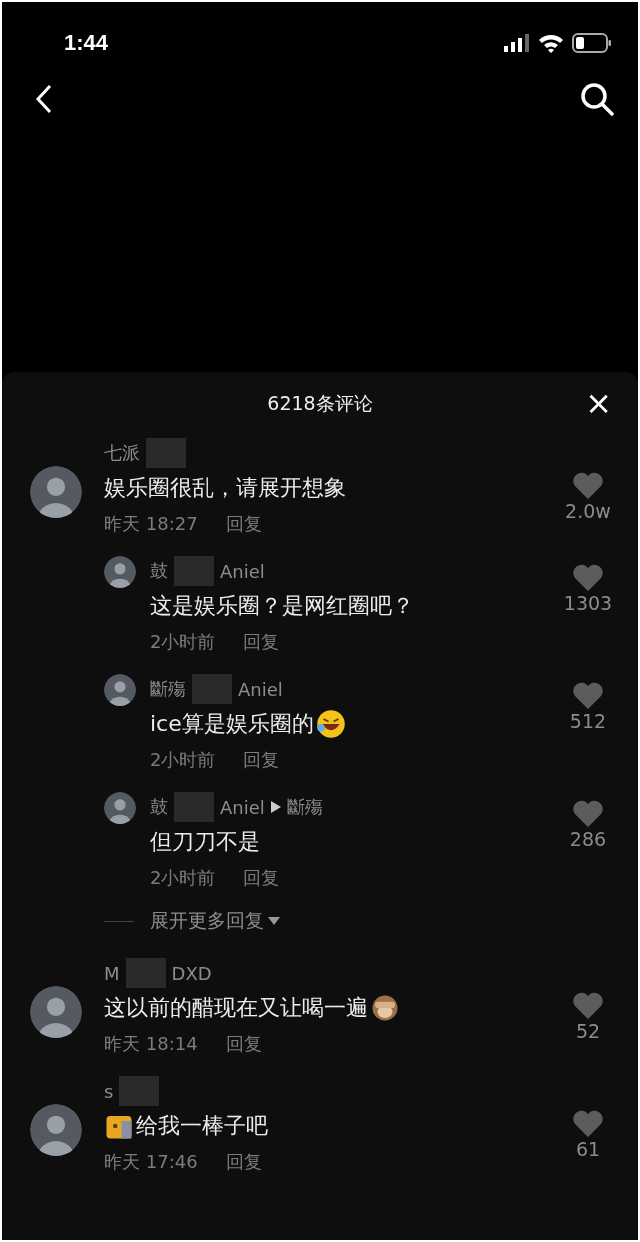  What do you see at coordinates (236, 1008) in the screenshot?
I see `comment-text: 这以前的醋现在又让喝一遍` at bounding box center [236, 1008].